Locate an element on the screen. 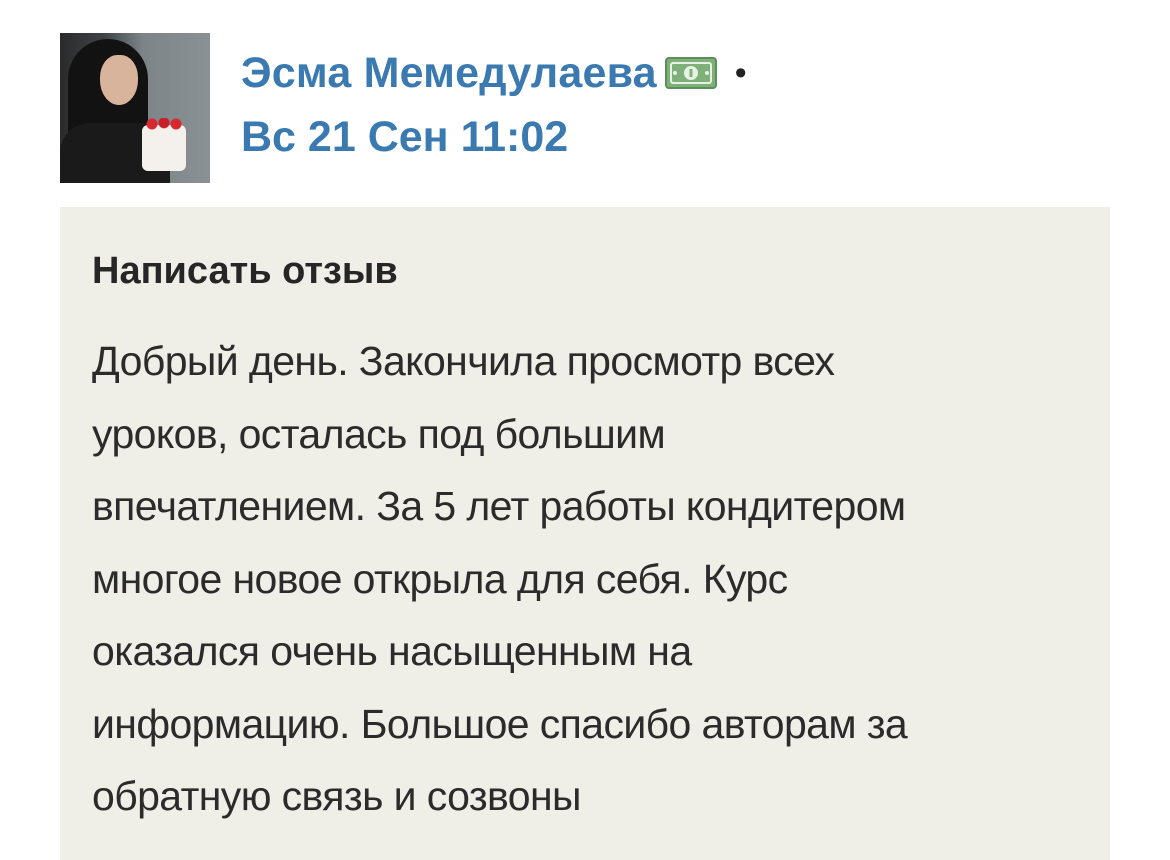  review-line: уроков, осталась под большим is located at coordinates (379, 433).